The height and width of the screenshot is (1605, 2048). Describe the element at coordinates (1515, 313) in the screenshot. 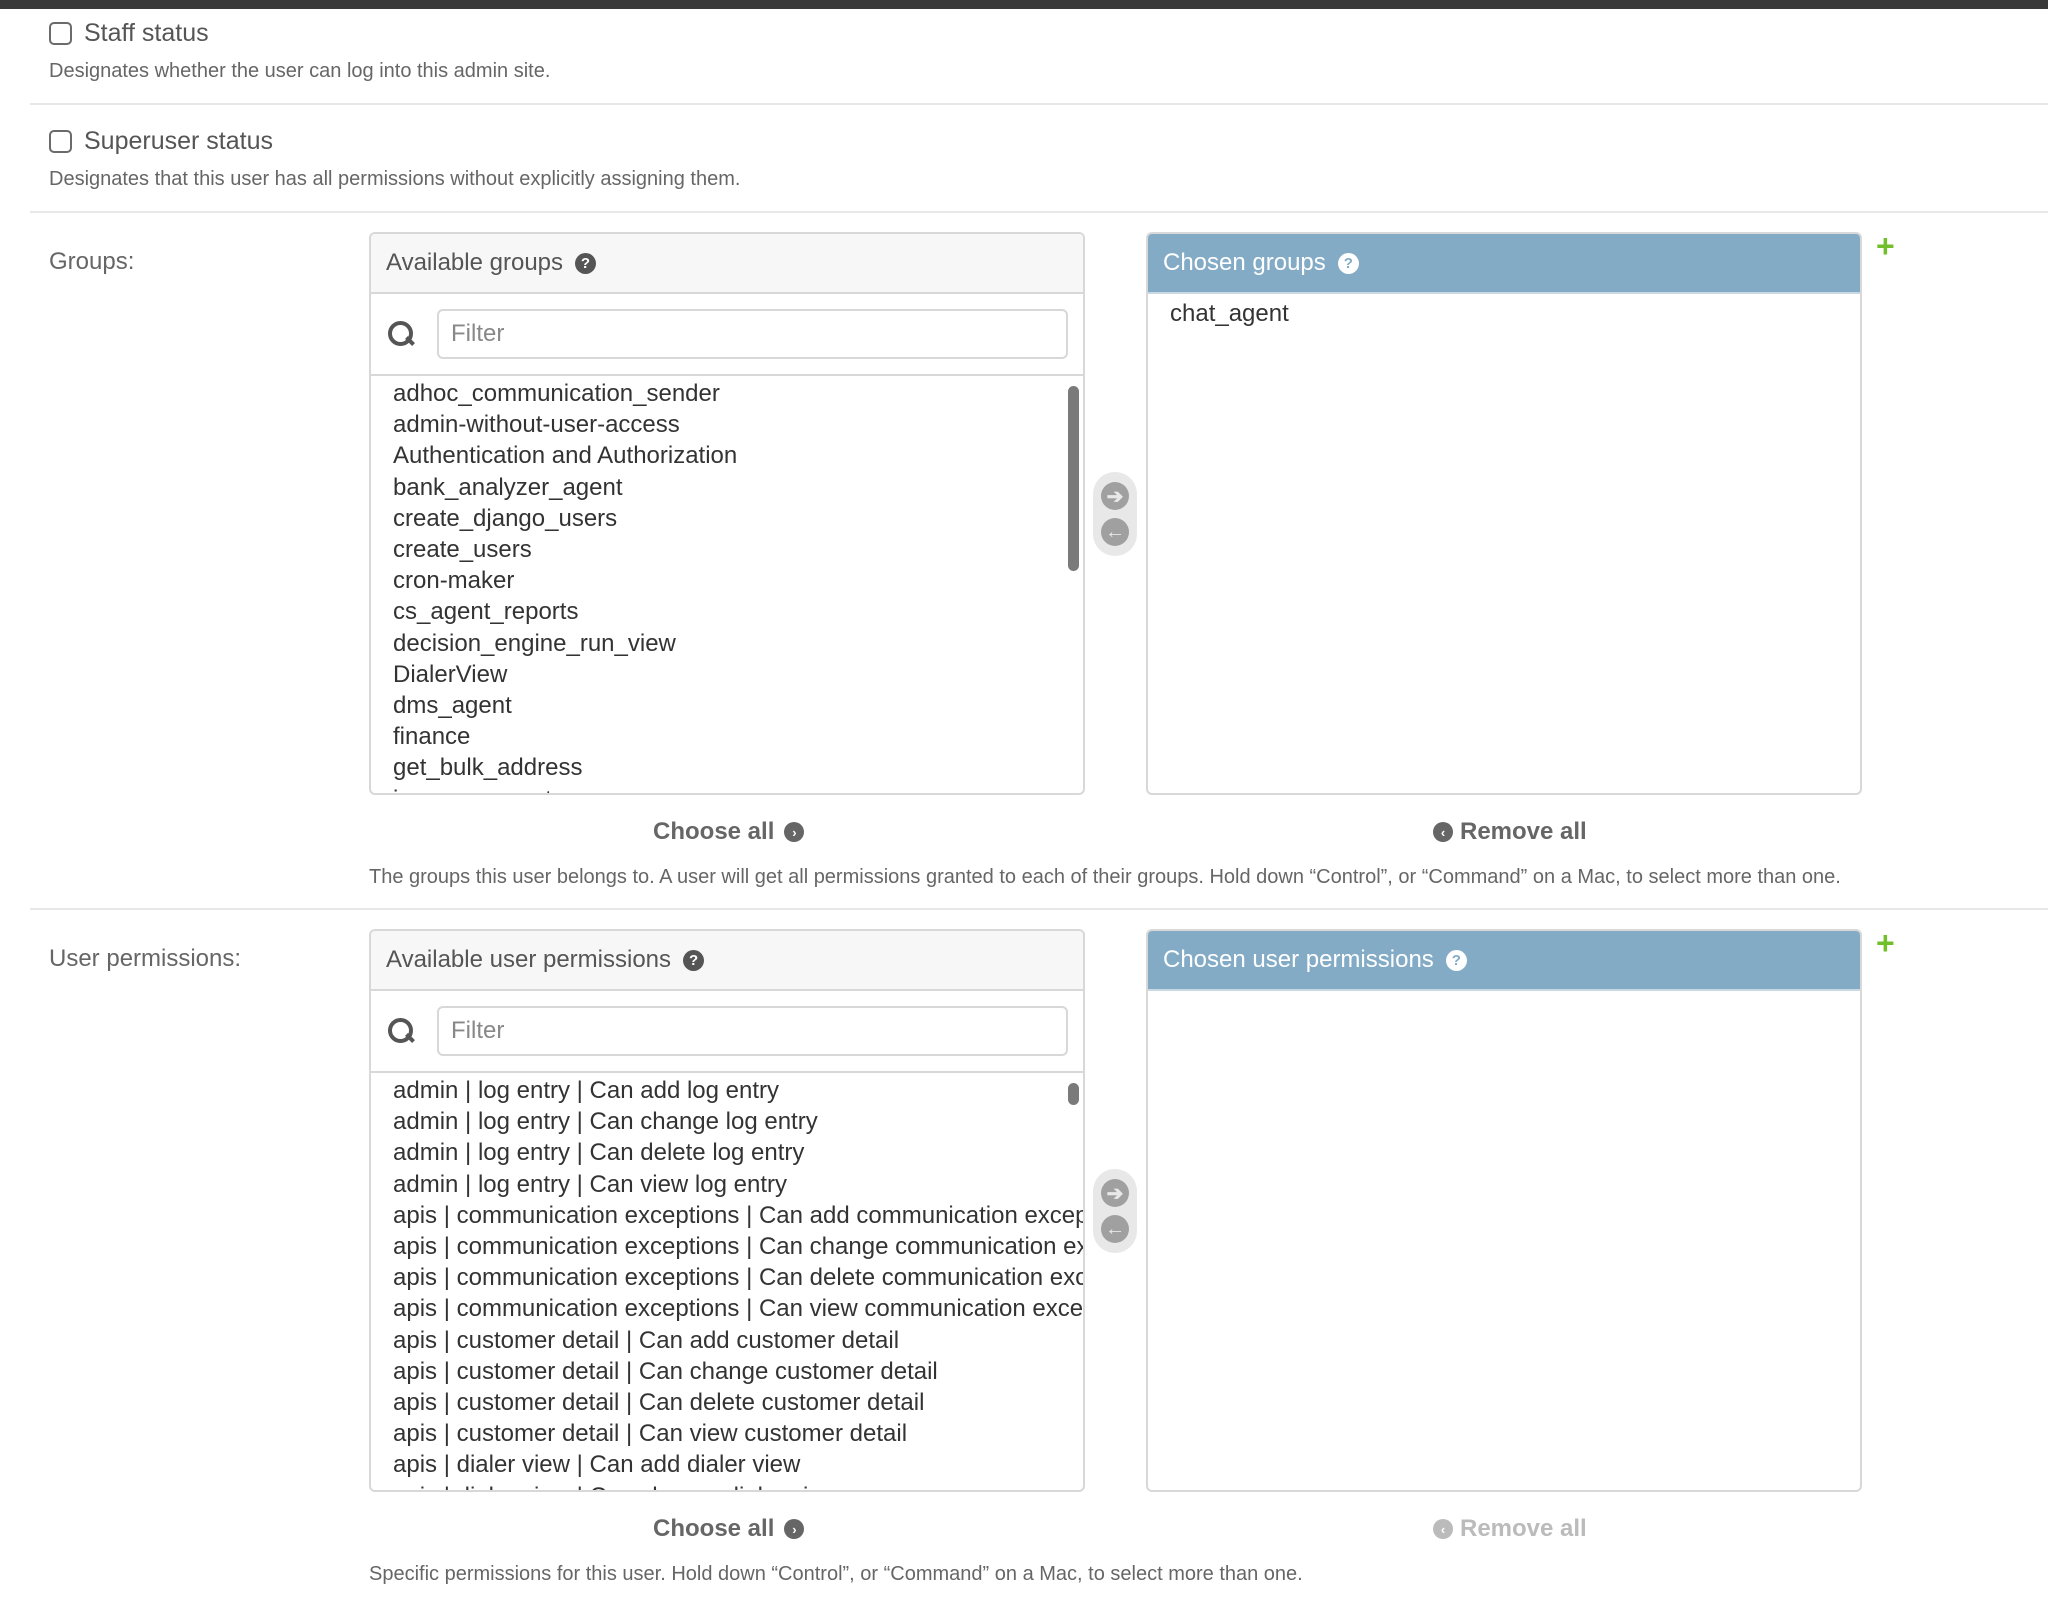

I see `list-option: chat_agent` at that location.